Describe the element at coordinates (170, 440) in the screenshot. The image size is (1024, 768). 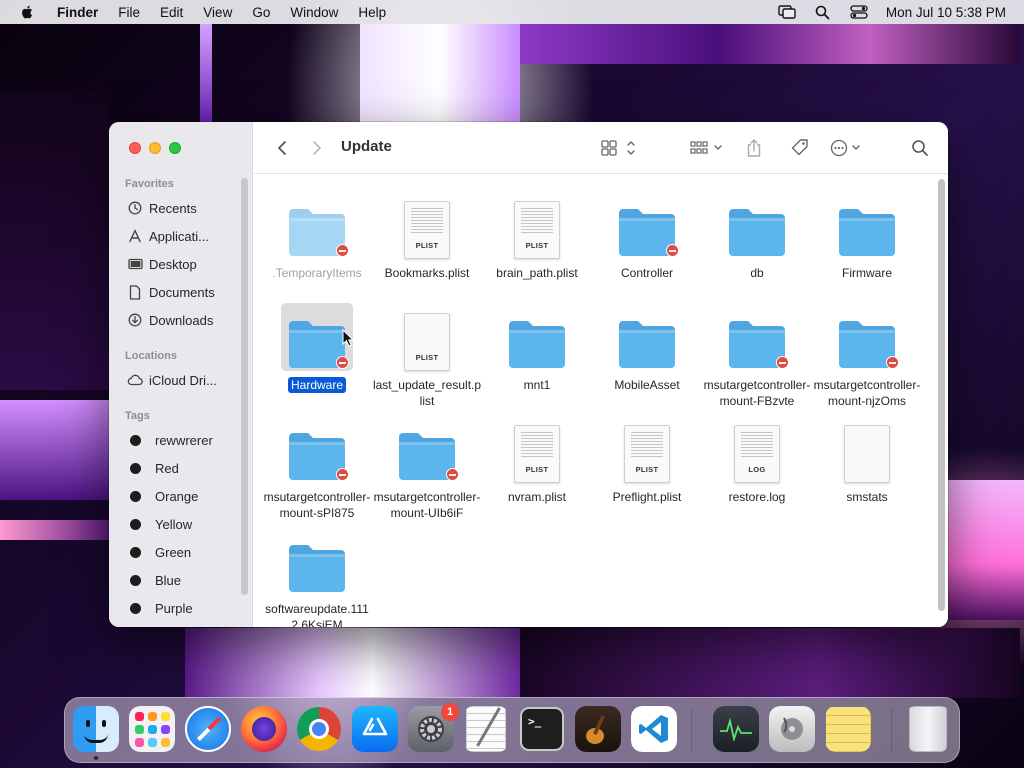
I see `sidebar-tag-rewwrerer: rewwrerer` at that location.